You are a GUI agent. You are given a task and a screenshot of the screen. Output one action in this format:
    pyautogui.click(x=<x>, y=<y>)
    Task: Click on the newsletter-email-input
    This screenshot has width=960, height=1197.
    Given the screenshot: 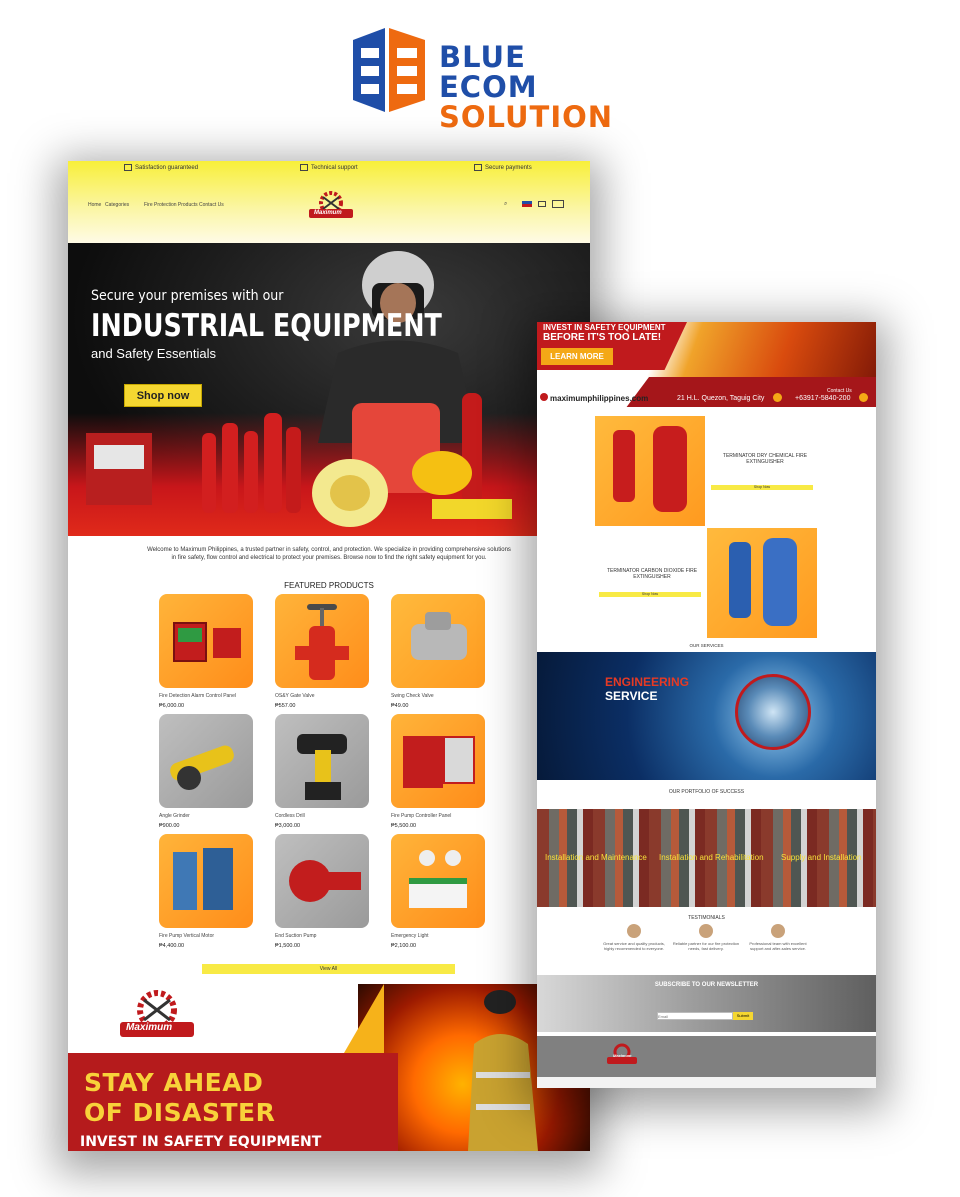 What is the action you would take?
    pyautogui.click(x=695, y=1016)
    